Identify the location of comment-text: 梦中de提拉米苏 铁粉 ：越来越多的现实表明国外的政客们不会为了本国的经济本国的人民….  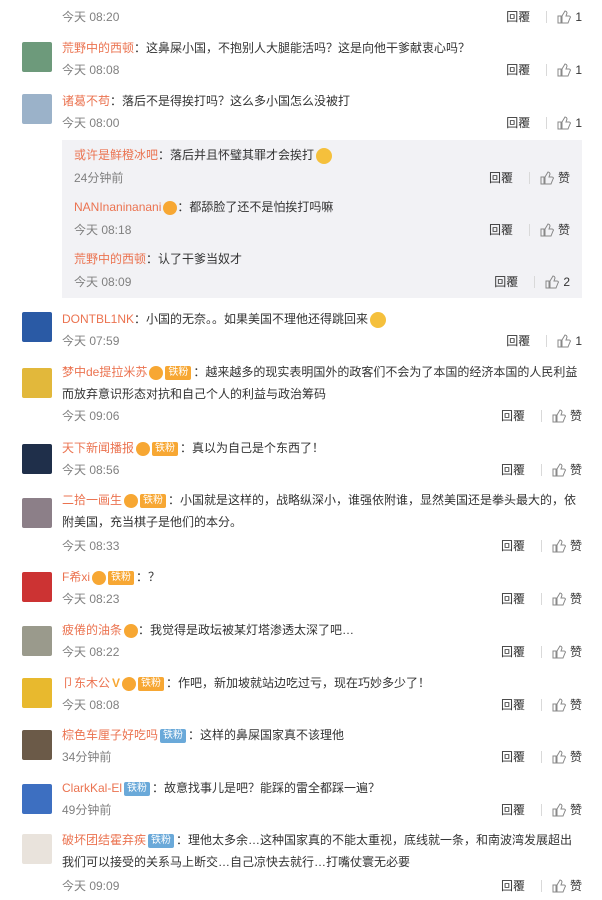
(322, 383).